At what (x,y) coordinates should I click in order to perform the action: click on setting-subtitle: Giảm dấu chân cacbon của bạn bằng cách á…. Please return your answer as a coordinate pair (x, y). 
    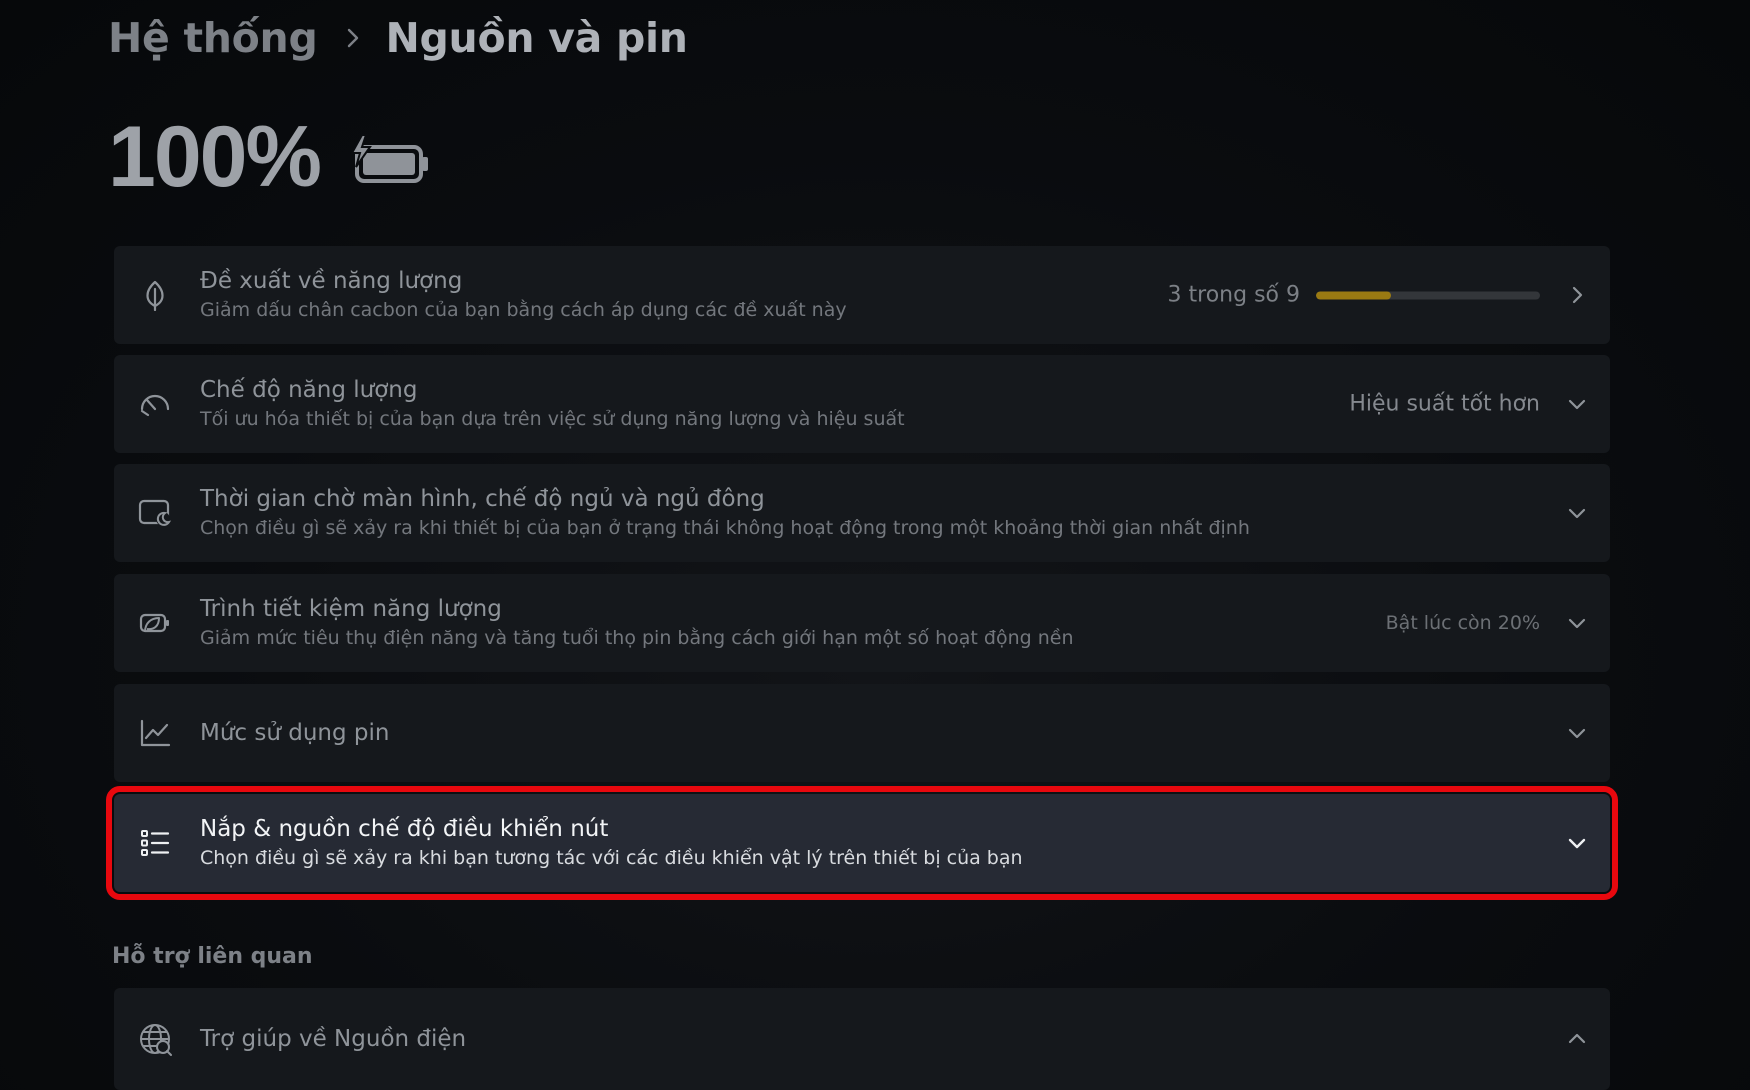
    Looking at the image, I should click on (523, 310).